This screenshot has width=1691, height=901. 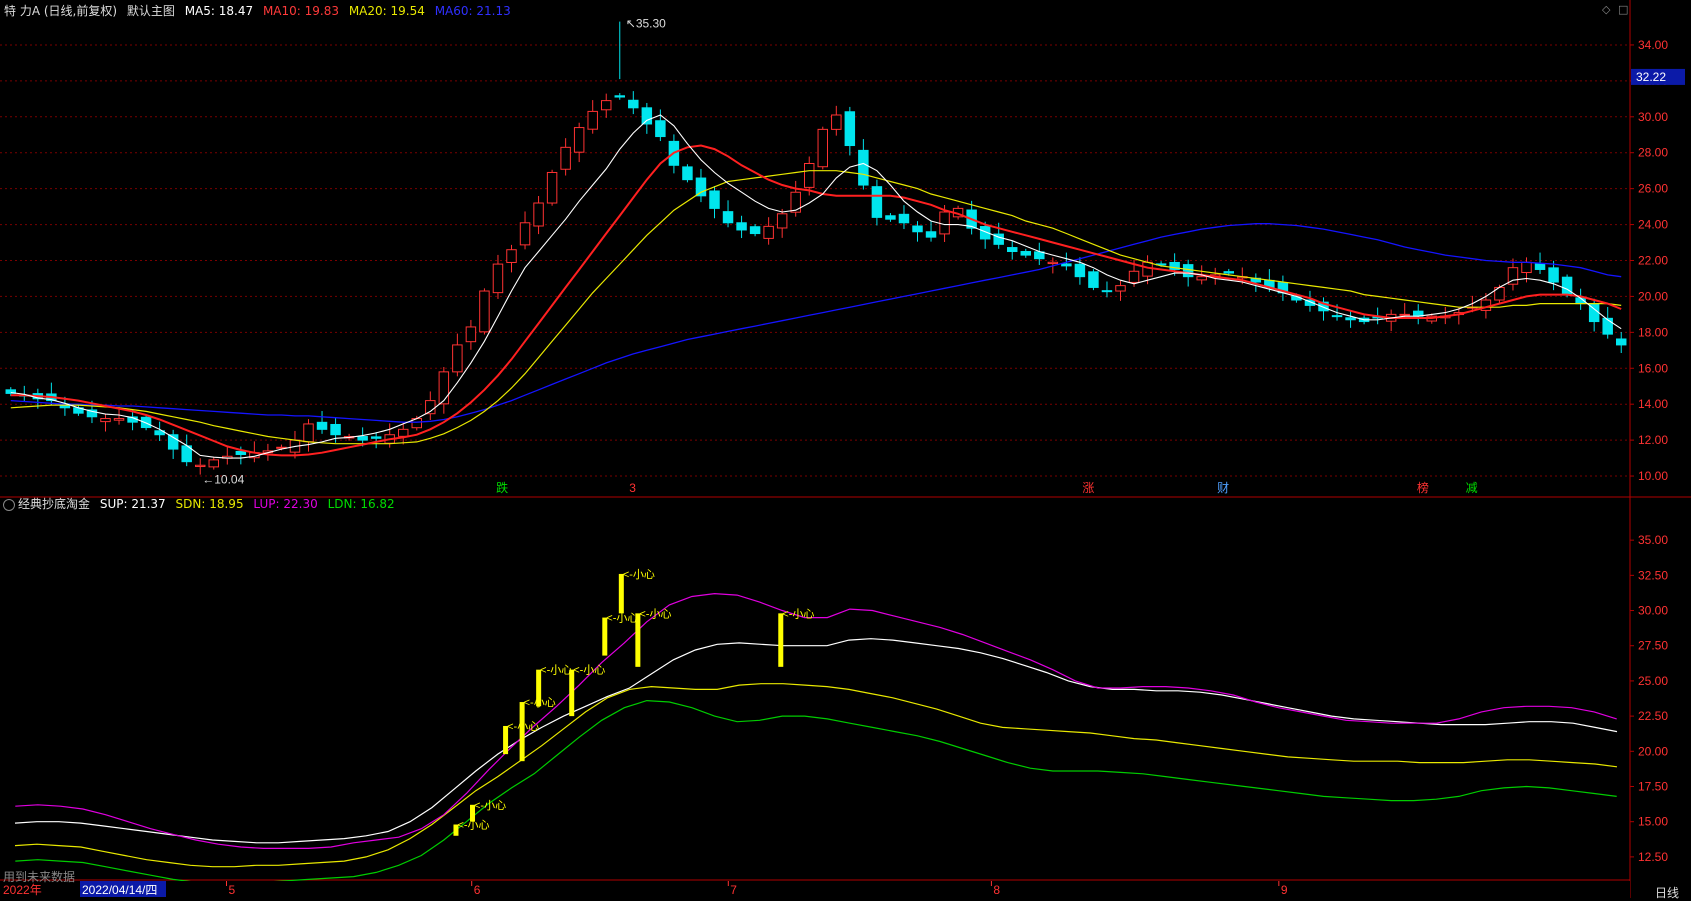 I want to click on main-indicator-name: 默认主图, so click(x=151, y=11).